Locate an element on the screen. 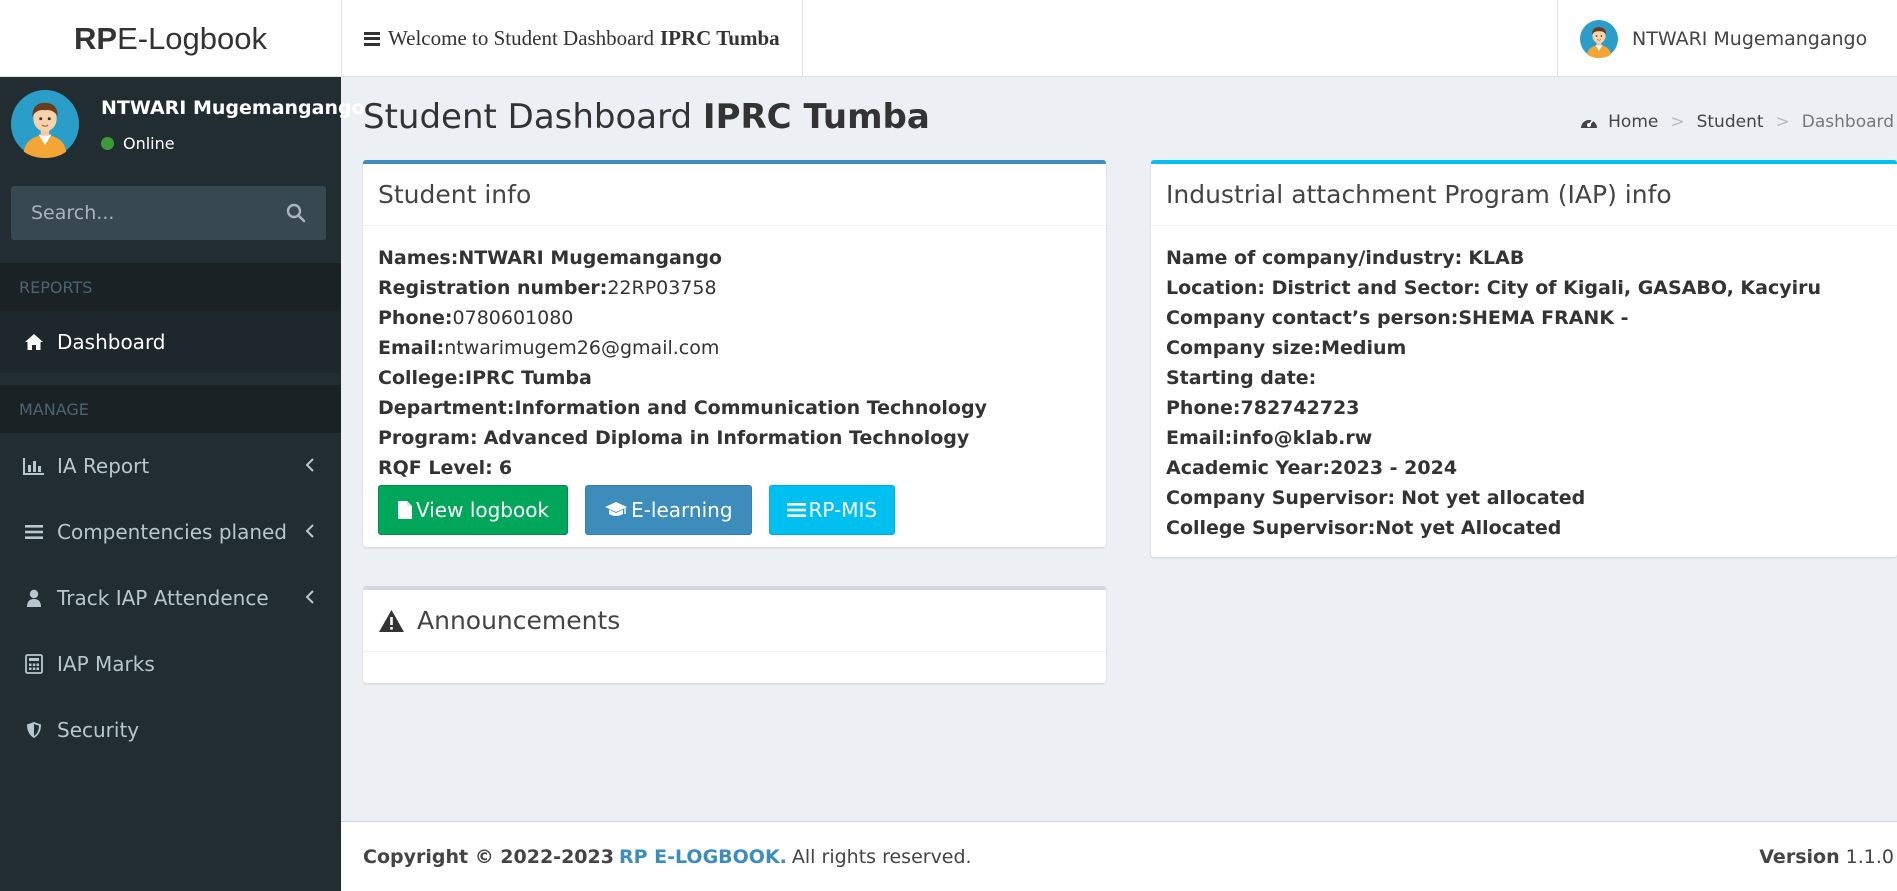 This screenshot has width=1897, height=891. sidebar-item-label: Compentencies planed is located at coordinates (172, 532).